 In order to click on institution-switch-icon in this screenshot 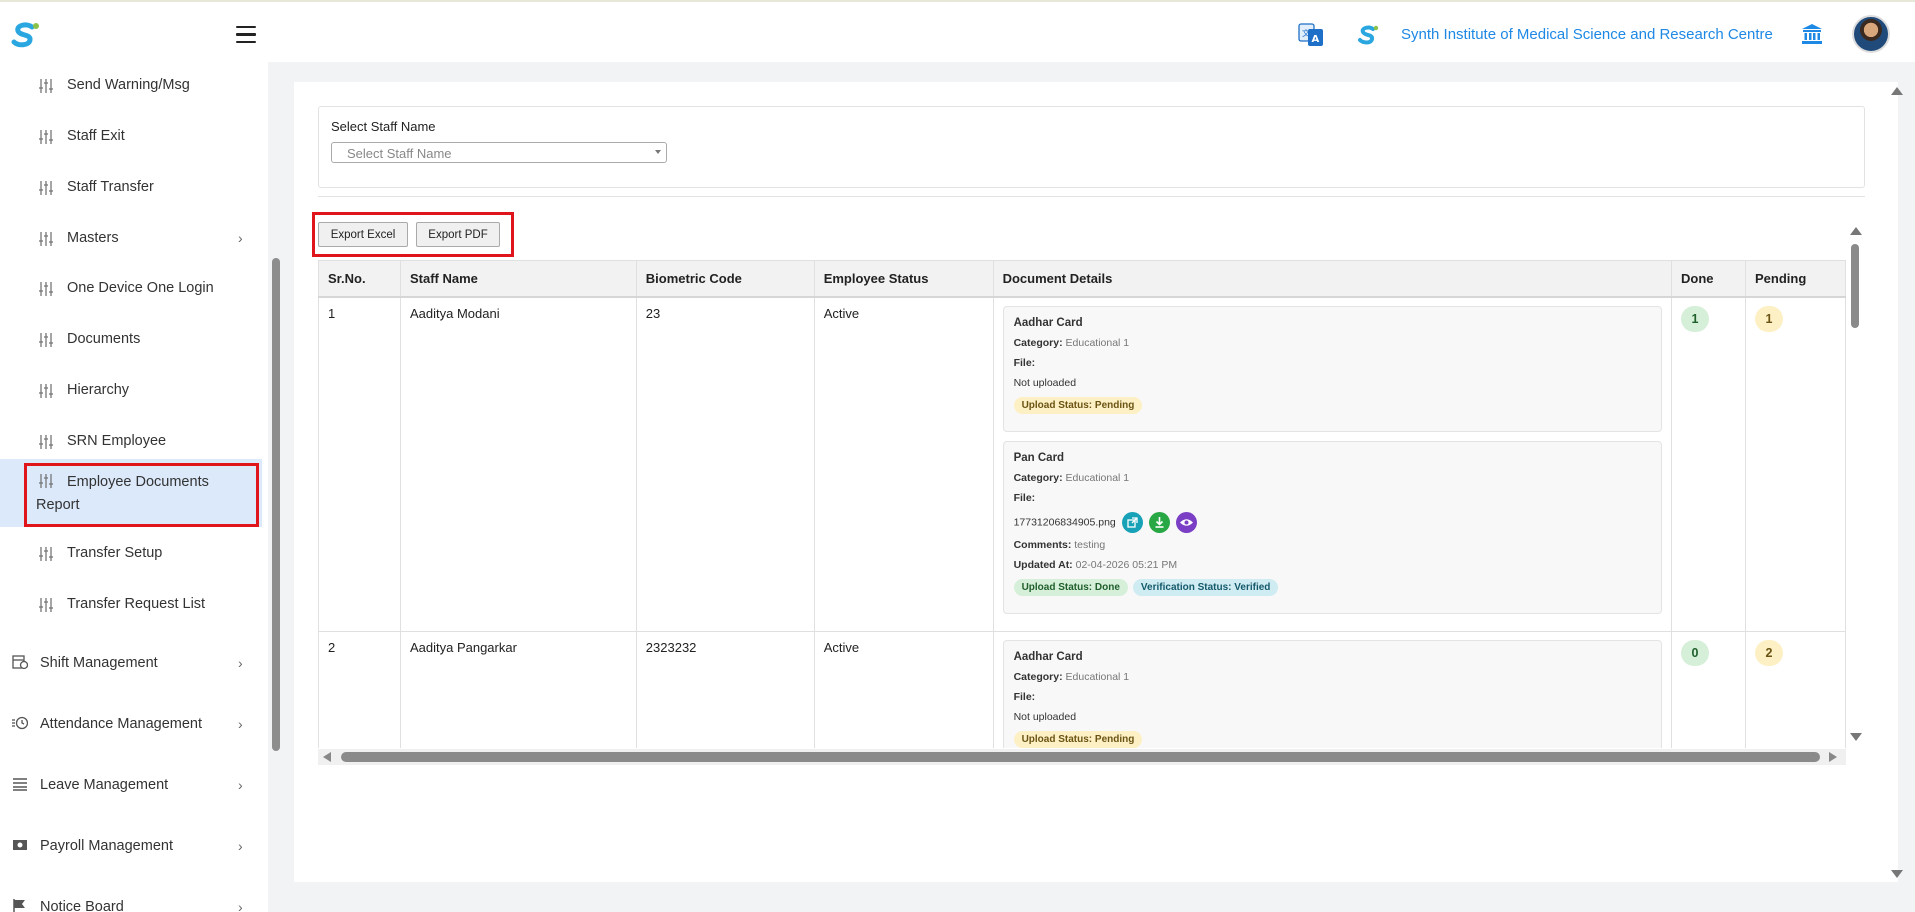, I will do `click(1812, 34)`.